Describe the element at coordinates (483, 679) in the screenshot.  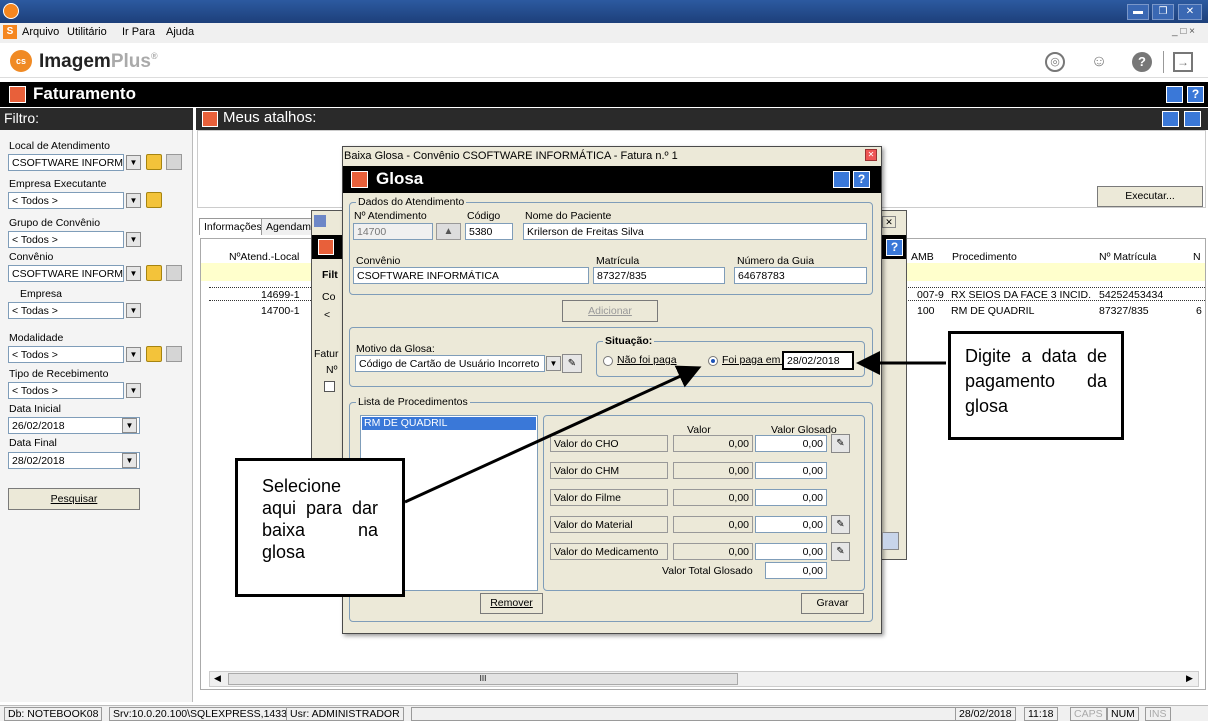
I see `scroll-thumb: III` at that location.